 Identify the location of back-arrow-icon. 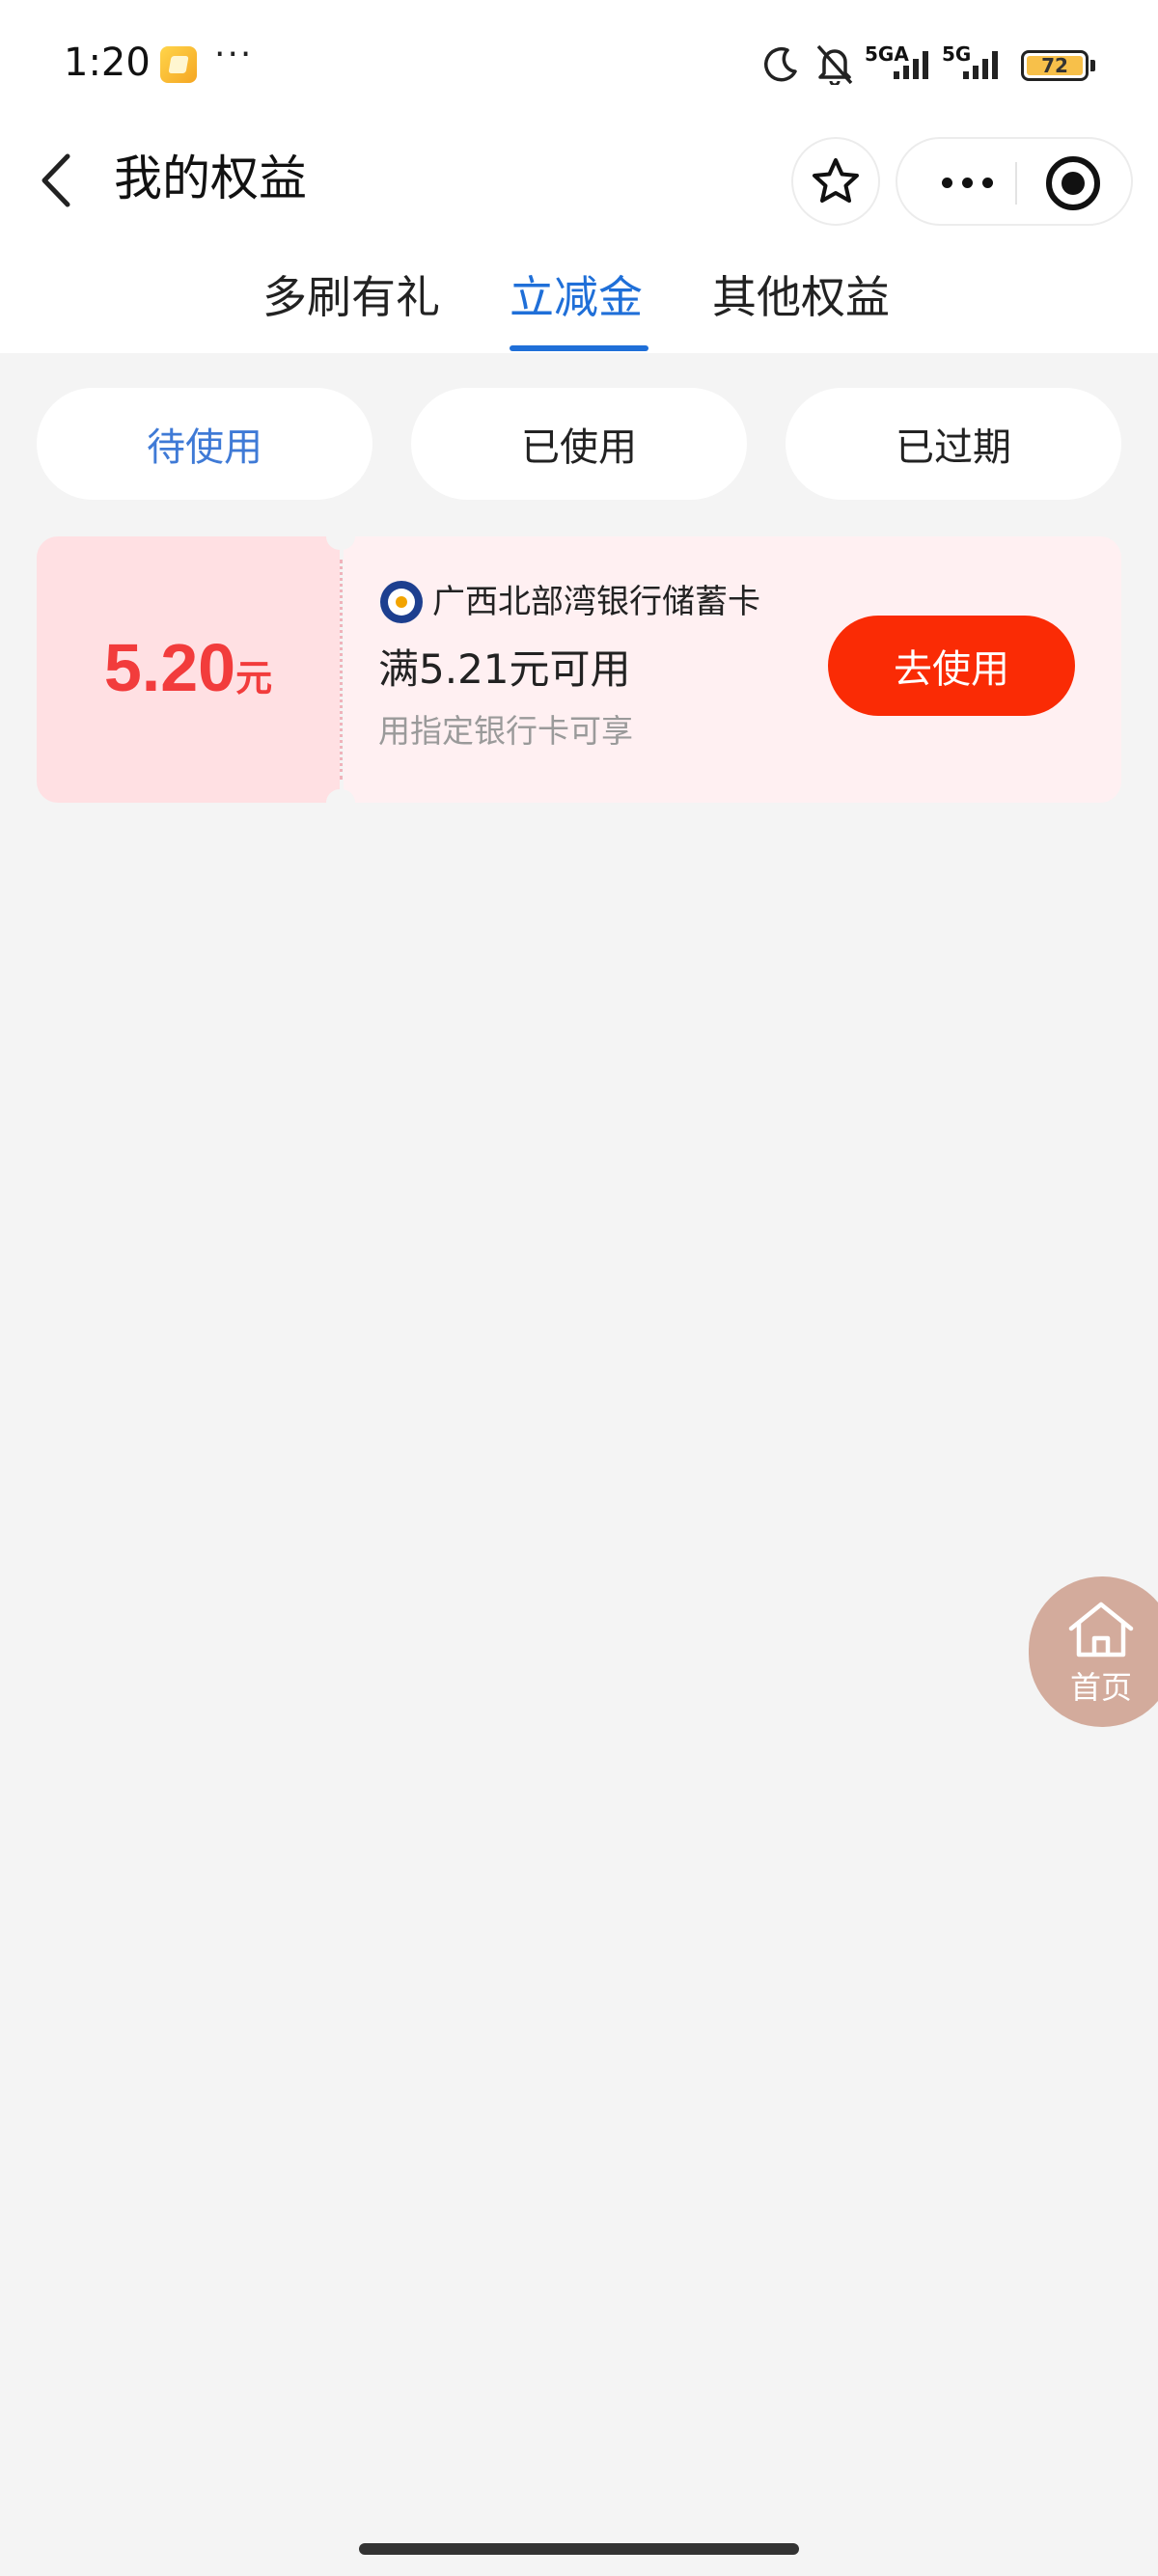
(57, 180).